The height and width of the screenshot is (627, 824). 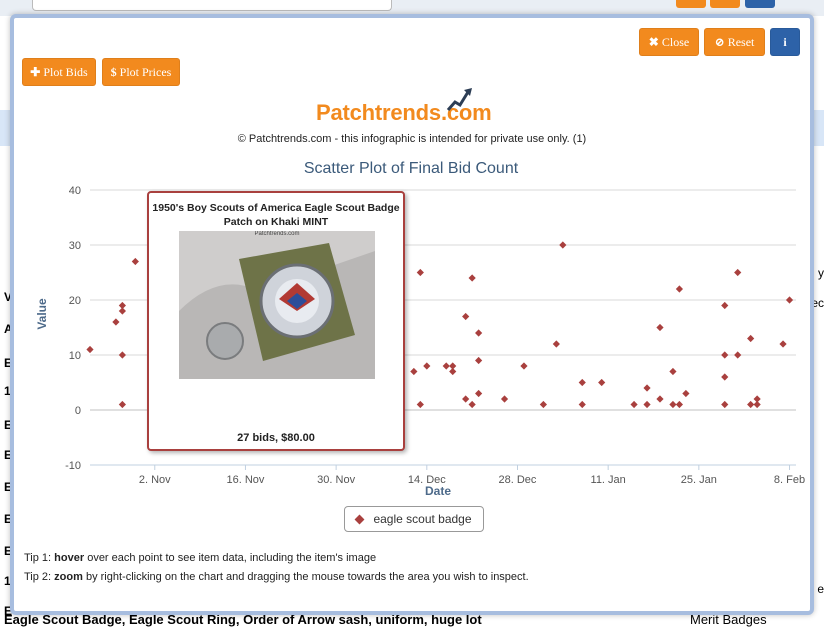 I want to click on patch-image, so click(x=277, y=305).